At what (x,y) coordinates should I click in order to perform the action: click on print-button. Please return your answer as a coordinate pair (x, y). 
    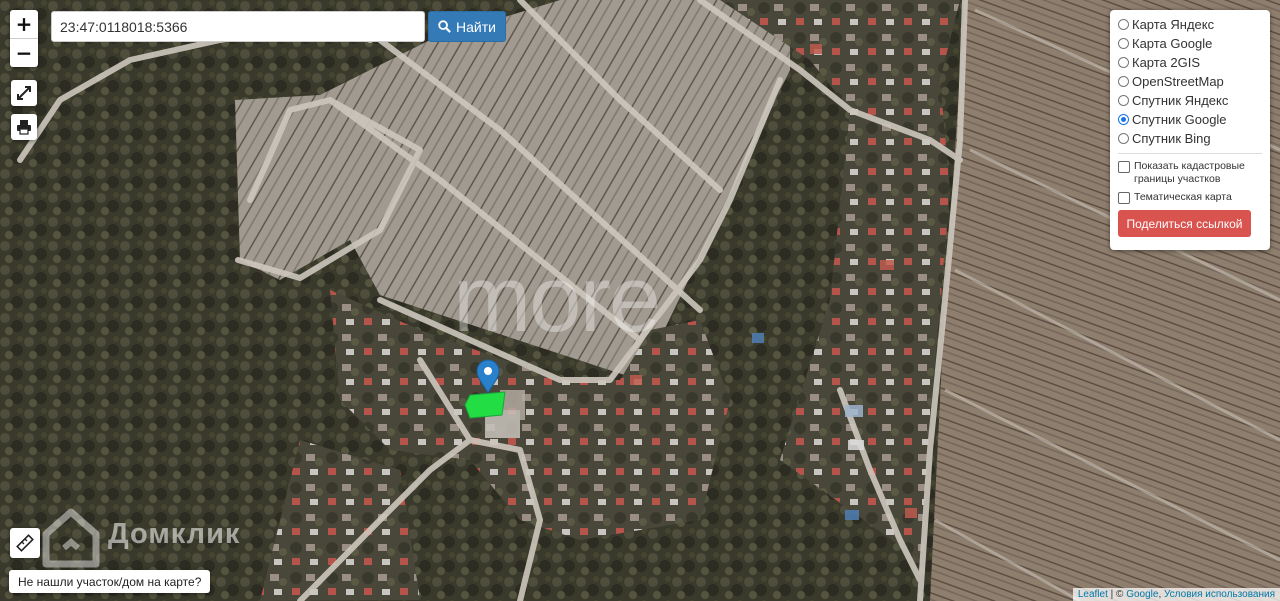
    Looking at the image, I should click on (24, 127).